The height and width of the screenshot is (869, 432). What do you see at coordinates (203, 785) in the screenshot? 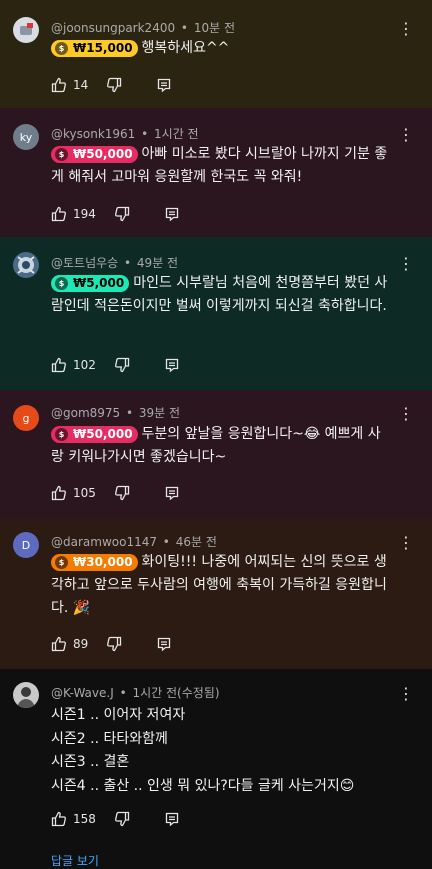
I see `comment-line: 시즌4 .. 출산 .. 인생 뭐 있나?다들 글케 사는거지😊` at bounding box center [203, 785].